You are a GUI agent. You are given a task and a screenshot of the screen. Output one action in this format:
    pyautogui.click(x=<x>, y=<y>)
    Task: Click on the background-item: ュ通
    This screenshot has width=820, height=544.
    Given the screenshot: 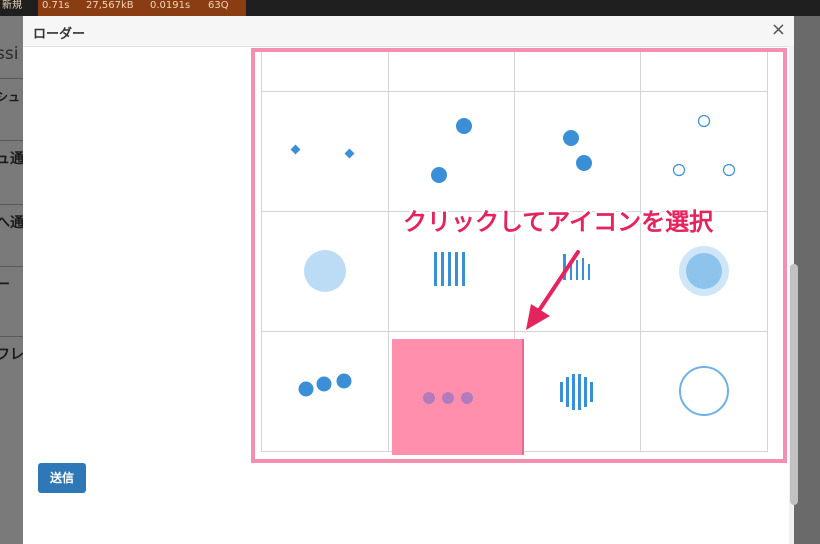 What is the action you would take?
    pyautogui.click(x=12, y=158)
    